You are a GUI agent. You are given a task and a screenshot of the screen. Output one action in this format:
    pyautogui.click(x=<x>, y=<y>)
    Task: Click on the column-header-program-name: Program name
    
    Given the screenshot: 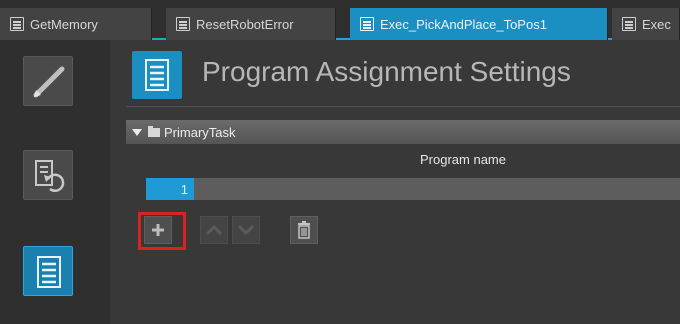 What is the action you would take?
    pyautogui.click(x=463, y=159)
    